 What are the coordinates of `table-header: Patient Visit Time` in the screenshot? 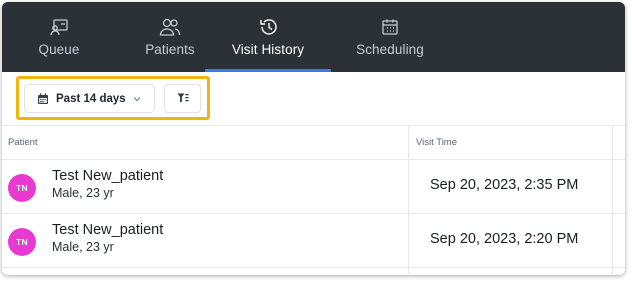 It's located at (313, 142).